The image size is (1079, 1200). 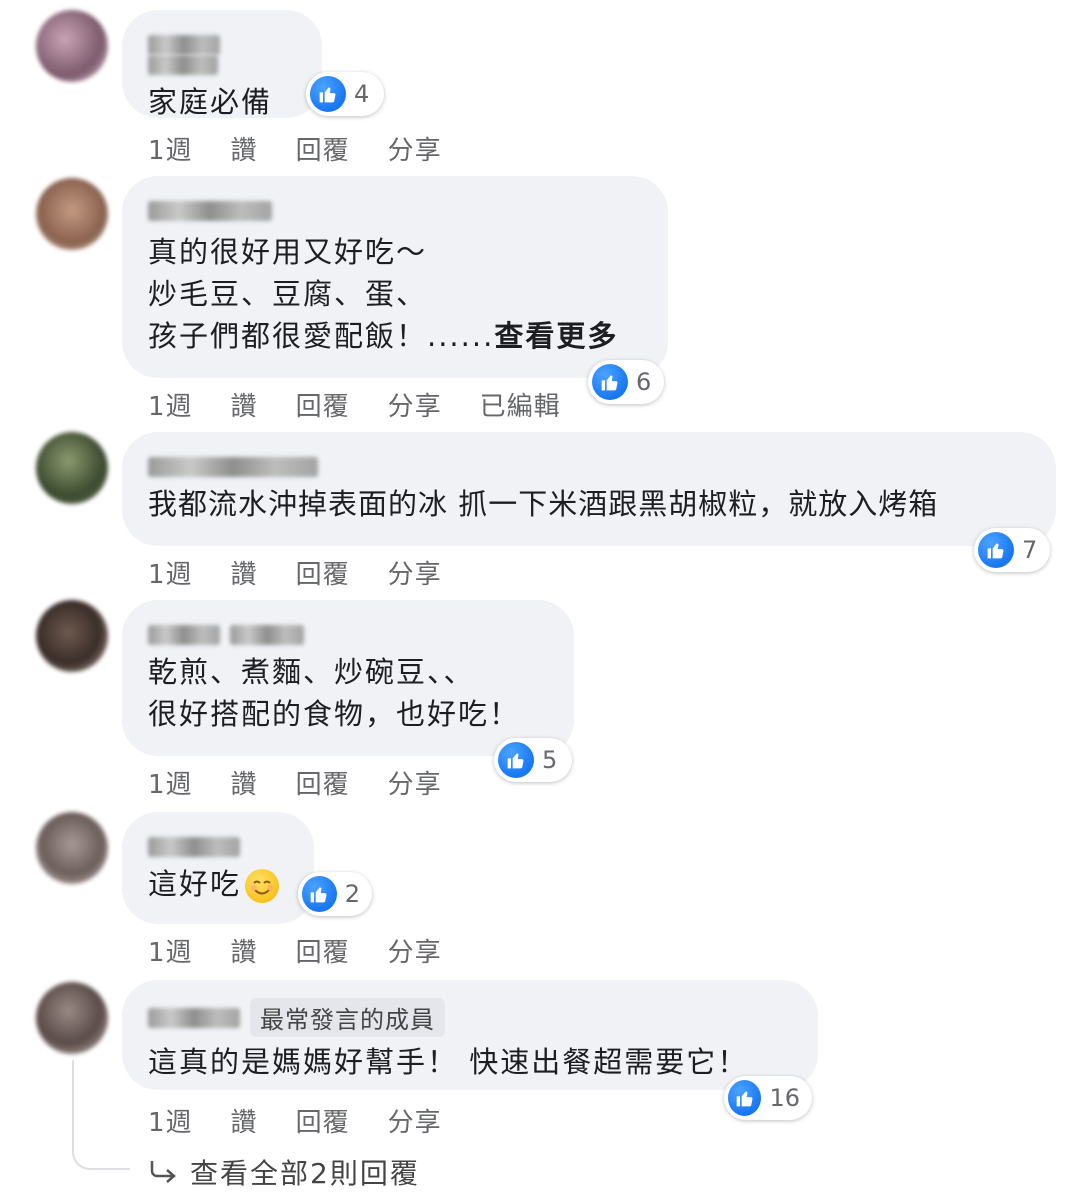 I want to click on reaction-summary: 16, so click(x=768, y=1098).